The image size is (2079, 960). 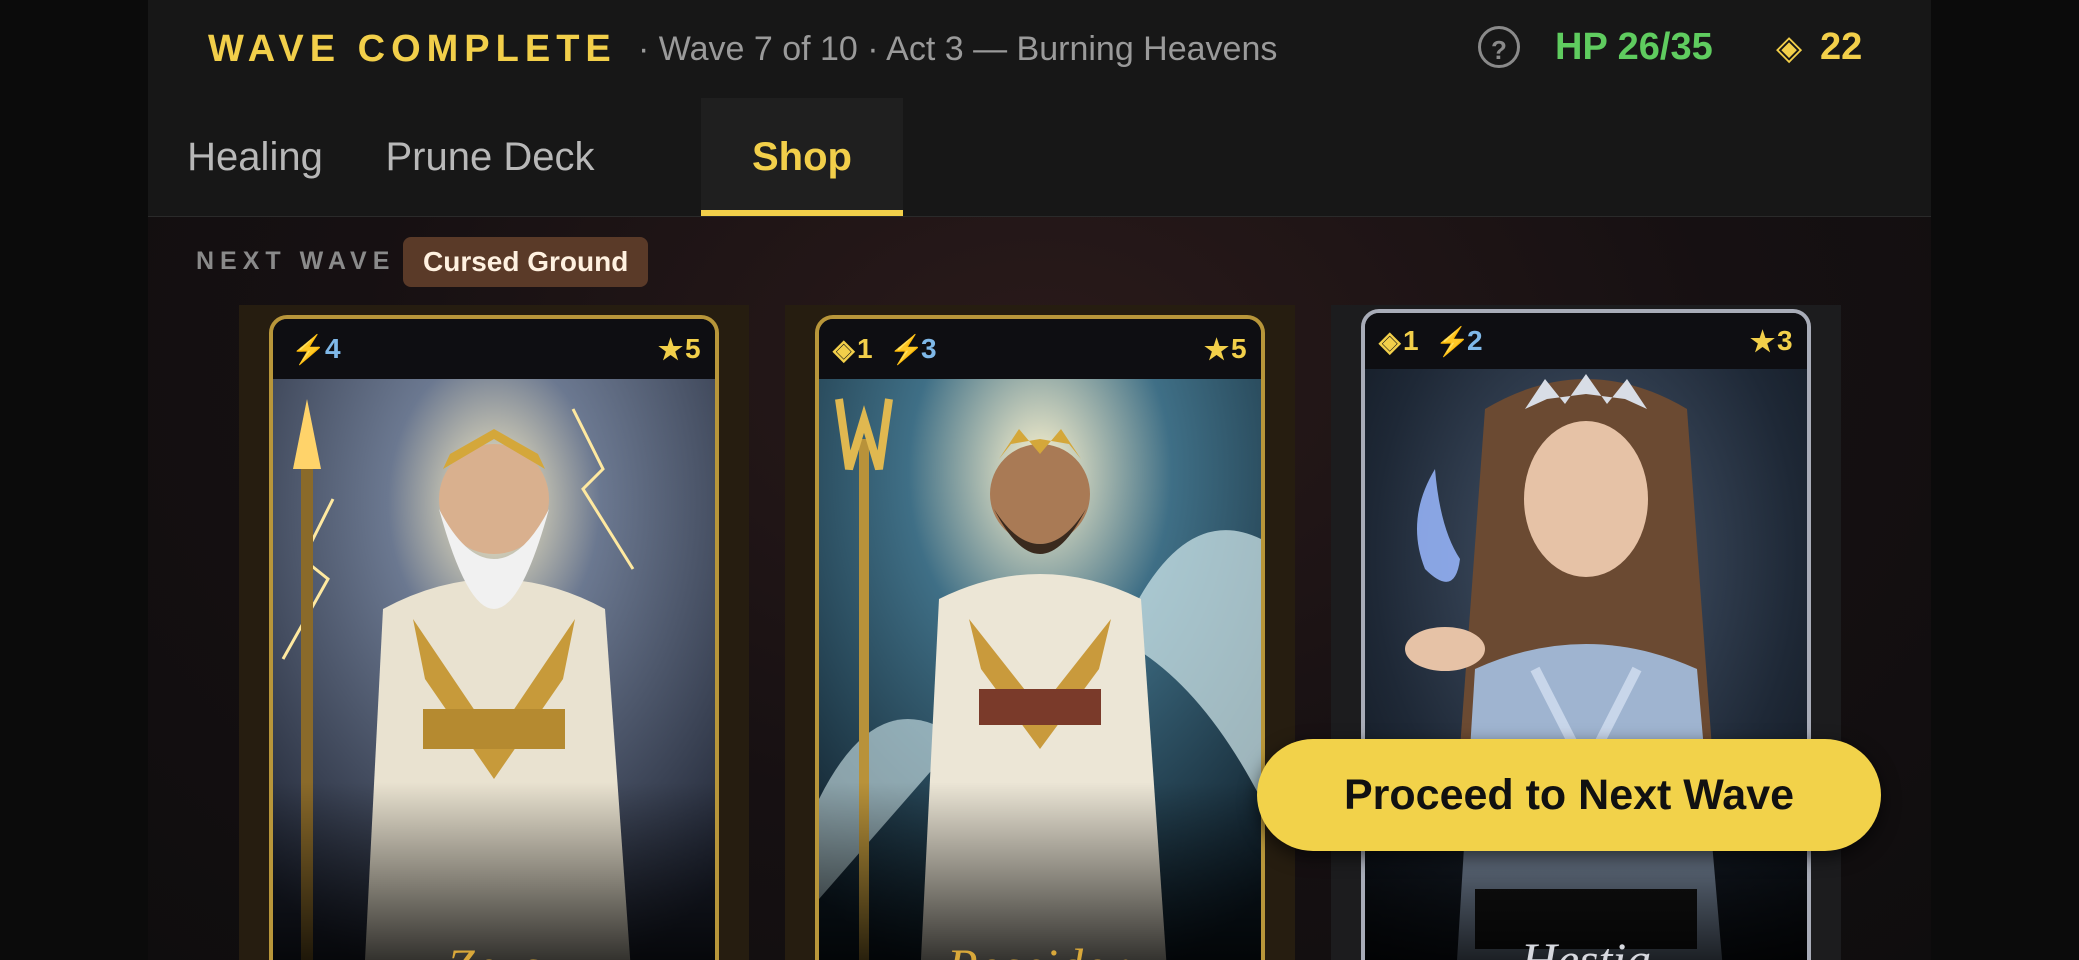 What do you see at coordinates (333, 348) in the screenshot?
I see `card-energy: 4` at bounding box center [333, 348].